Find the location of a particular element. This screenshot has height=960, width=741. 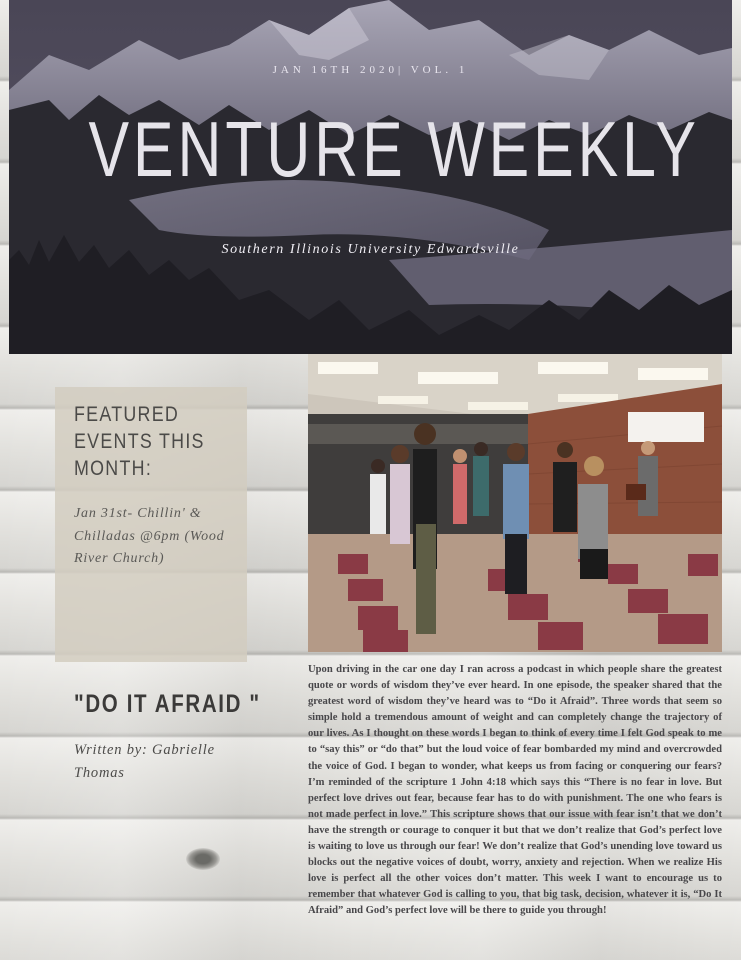

article-title: "DO IT AFRAID " is located at coordinates (167, 704).